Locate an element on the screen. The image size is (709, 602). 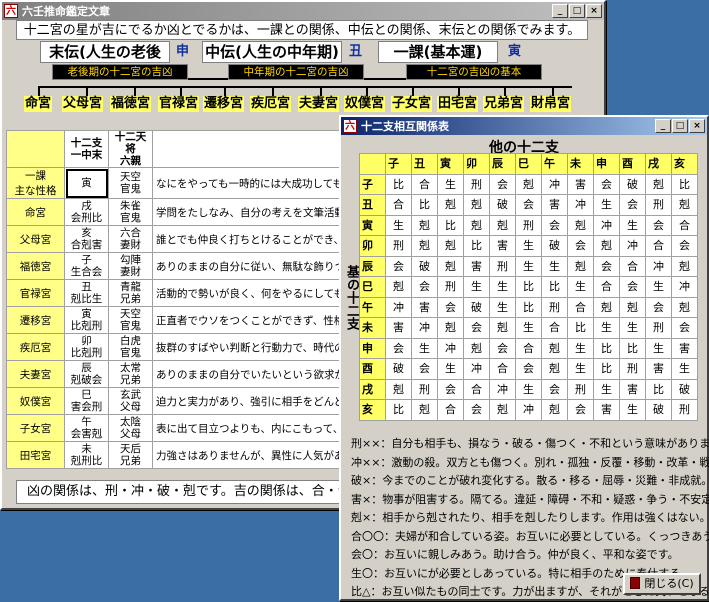
column-branch: 亥 is located at coordinates (684, 164).